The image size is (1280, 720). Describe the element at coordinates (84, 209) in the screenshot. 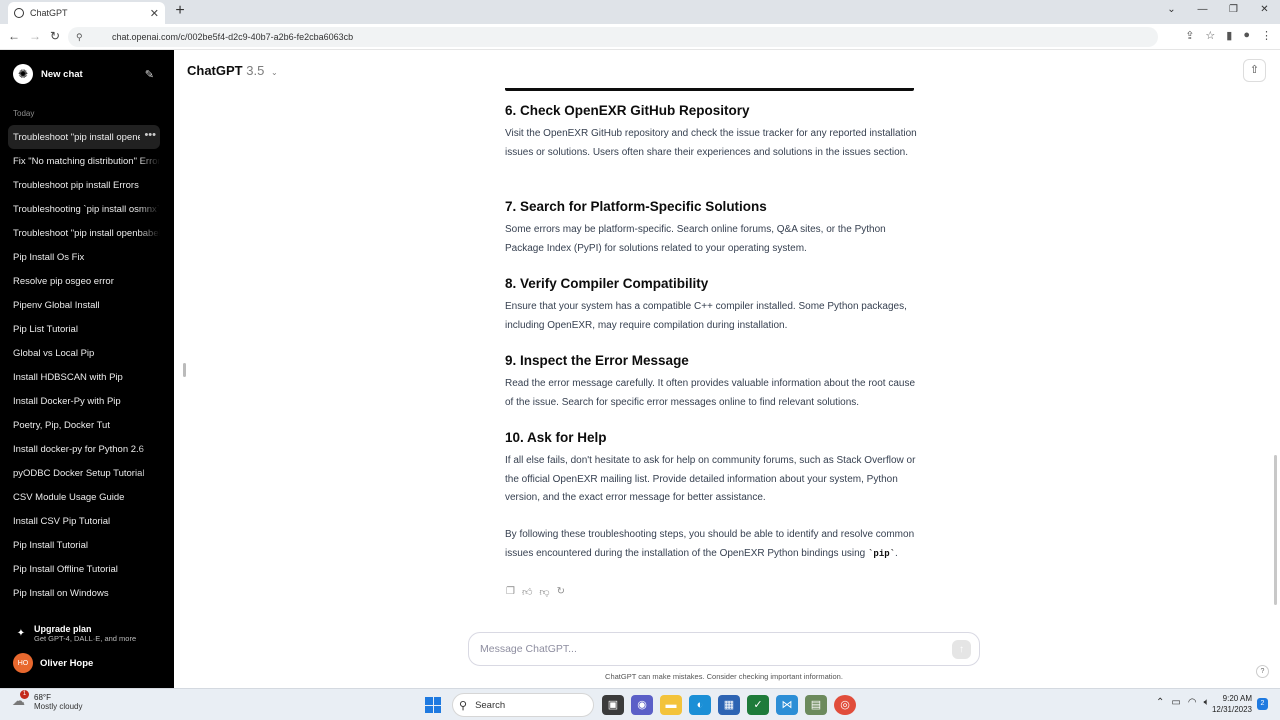

I see `sidebar-chat-item: Troubleshooting `pip install osmnx`` at that location.